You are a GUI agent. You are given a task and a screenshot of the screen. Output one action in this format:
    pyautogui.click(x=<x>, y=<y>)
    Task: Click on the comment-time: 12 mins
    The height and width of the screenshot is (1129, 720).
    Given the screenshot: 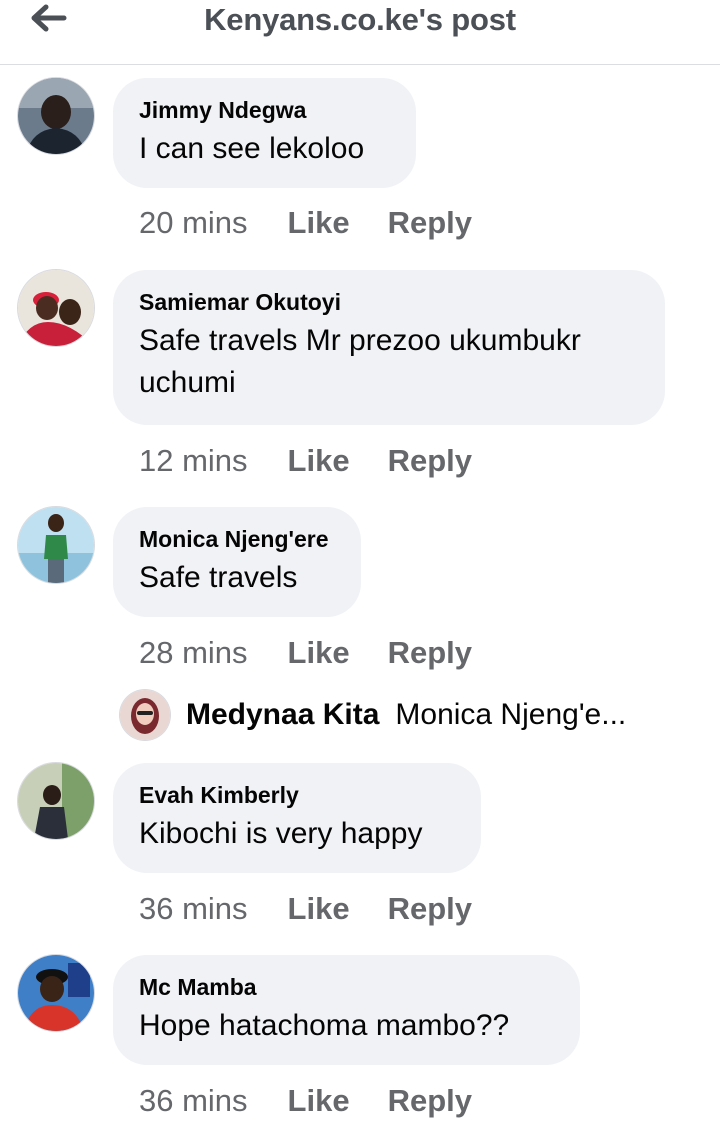 What is the action you would take?
    pyautogui.click(x=193, y=460)
    